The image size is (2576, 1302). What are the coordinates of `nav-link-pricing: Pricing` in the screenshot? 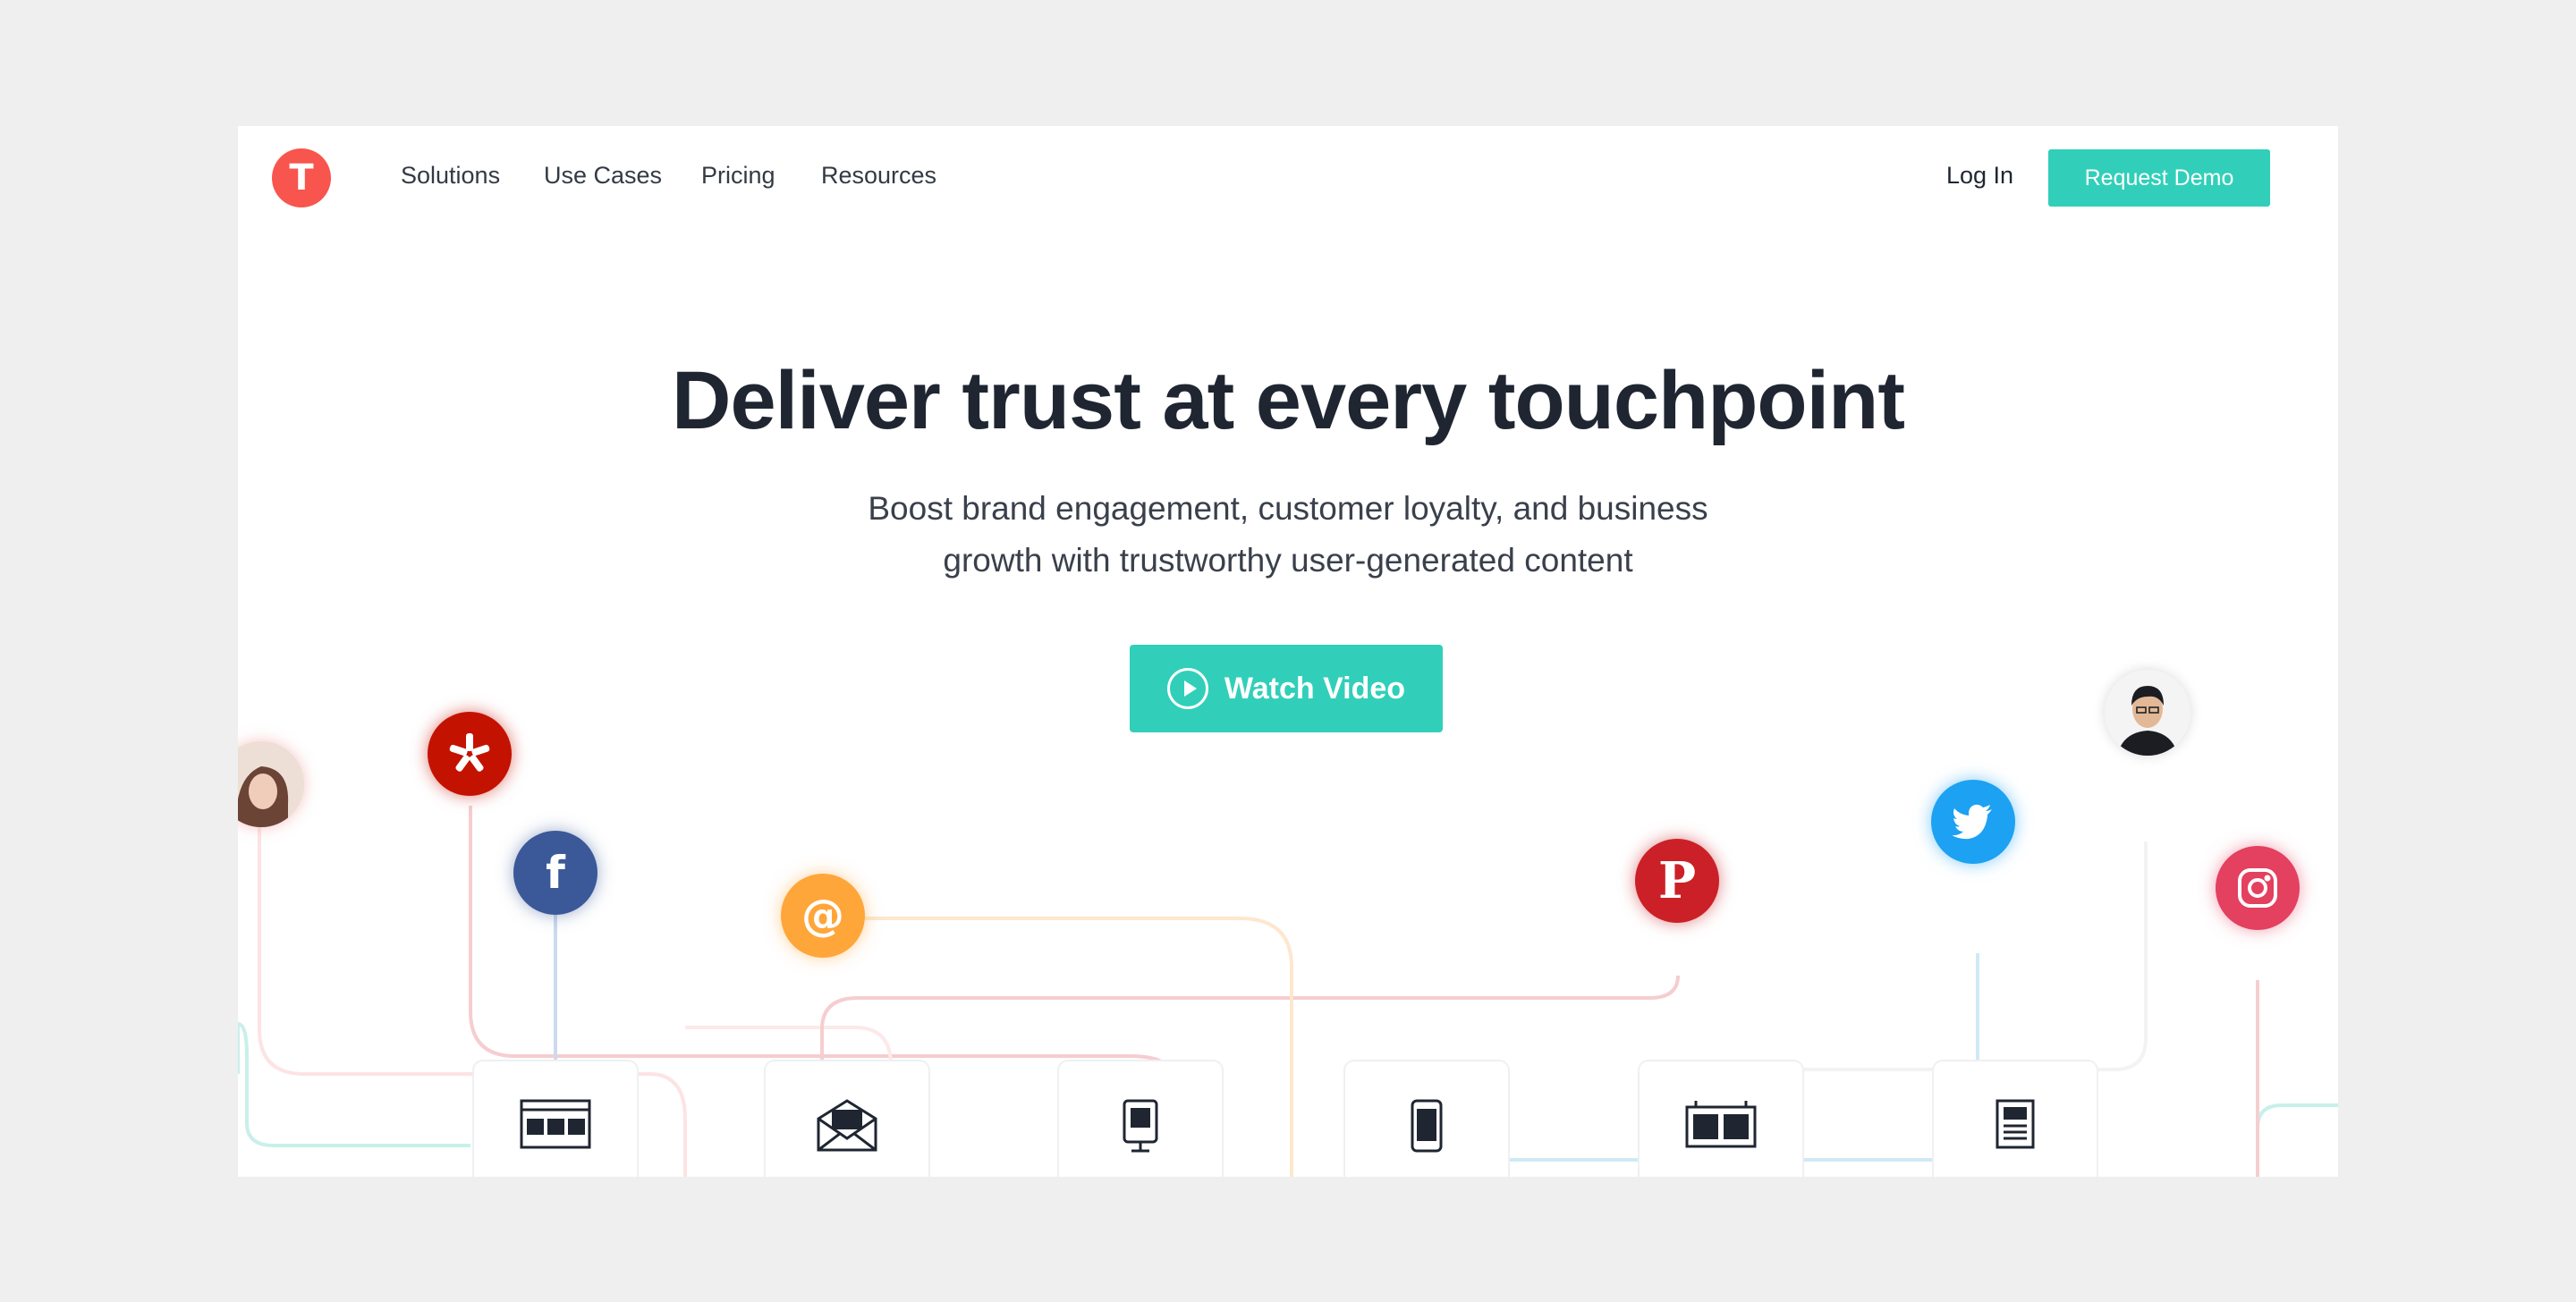 It's located at (738, 176).